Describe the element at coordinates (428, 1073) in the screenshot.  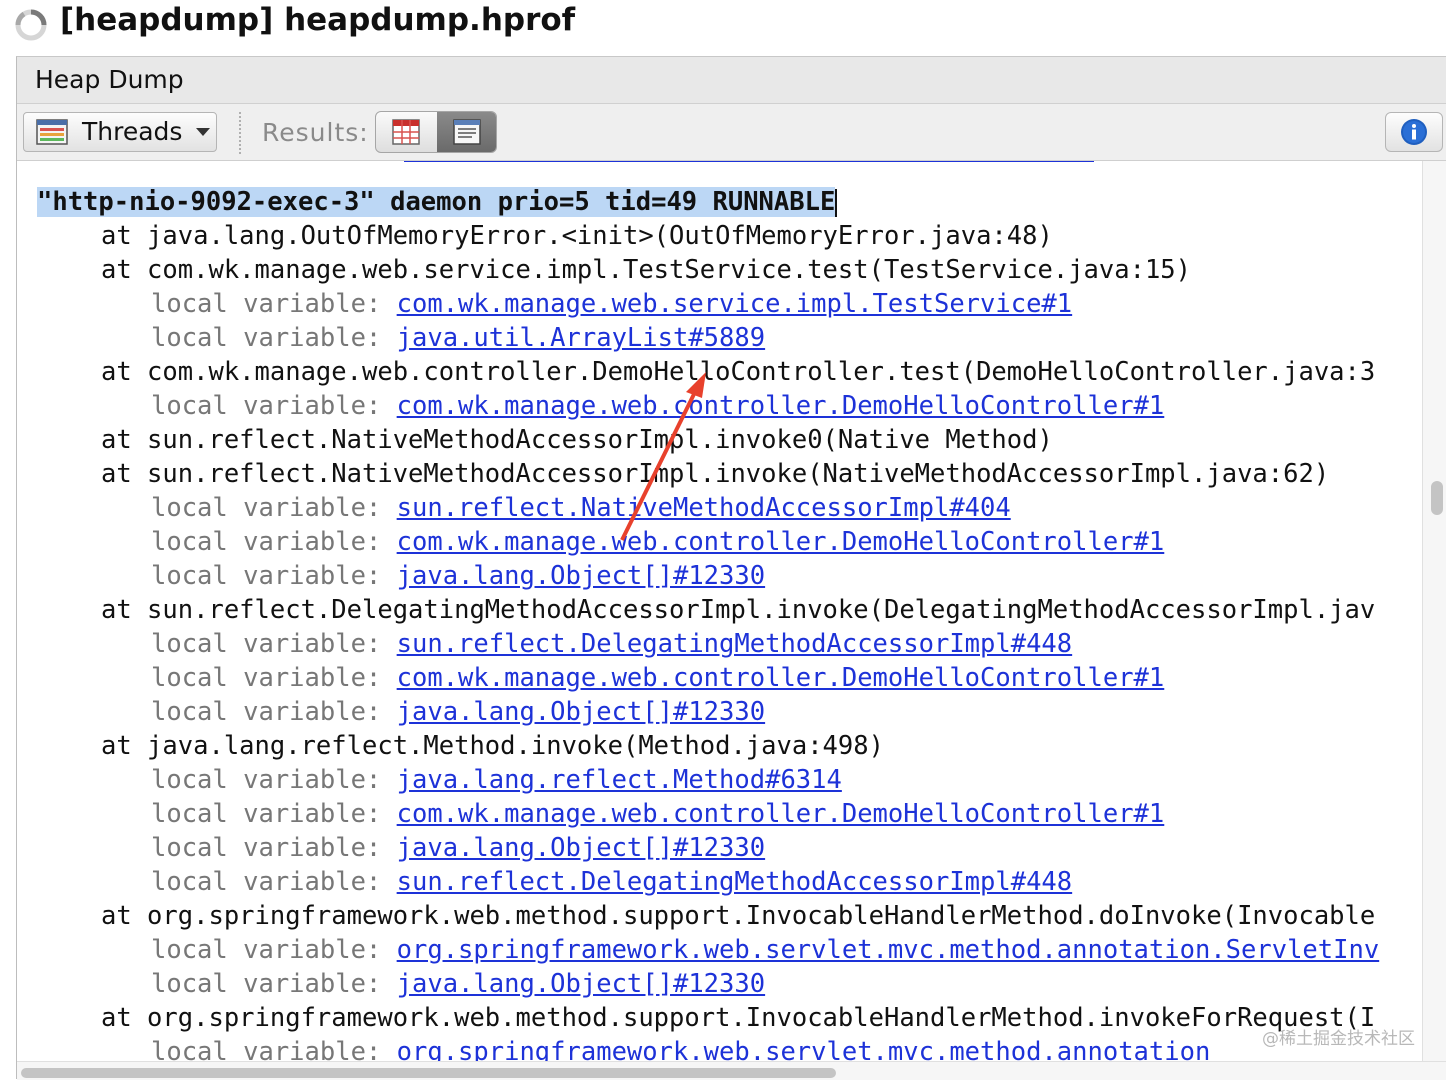
I see `horizontal-scroll-thumb` at that location.